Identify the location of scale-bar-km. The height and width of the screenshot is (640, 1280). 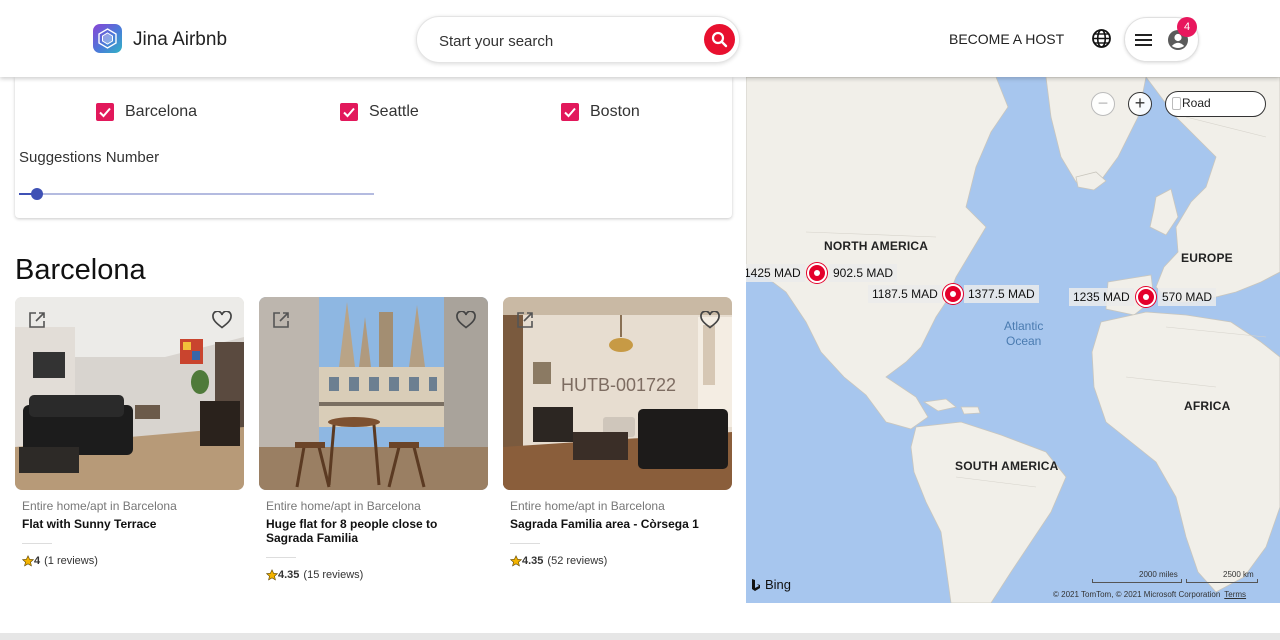
(1222, 581).